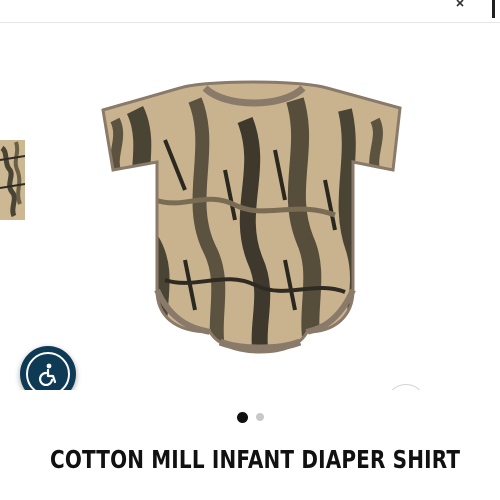 Image resolution: width=500 pixels, height=500 pixels. What do you see at coordinates (242, 417) in the screenshot?
I see `carousel-dot-active` at bounding box center [242, 417].